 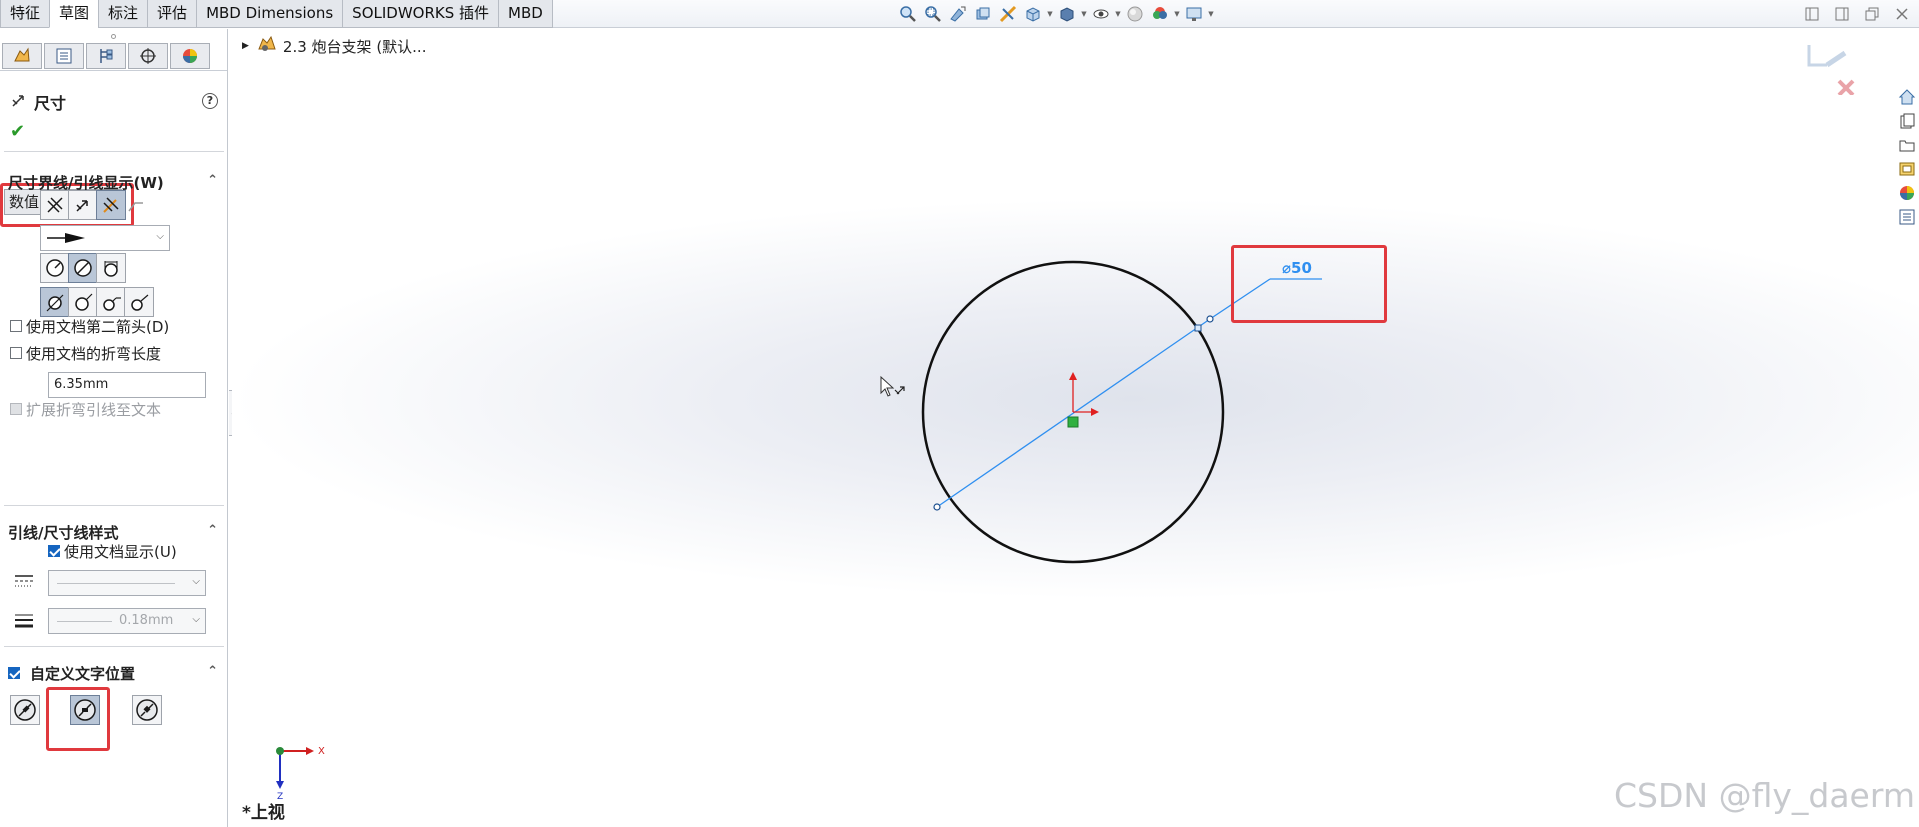 I want to click on appearances-icon, so click(x=1907, y=192).